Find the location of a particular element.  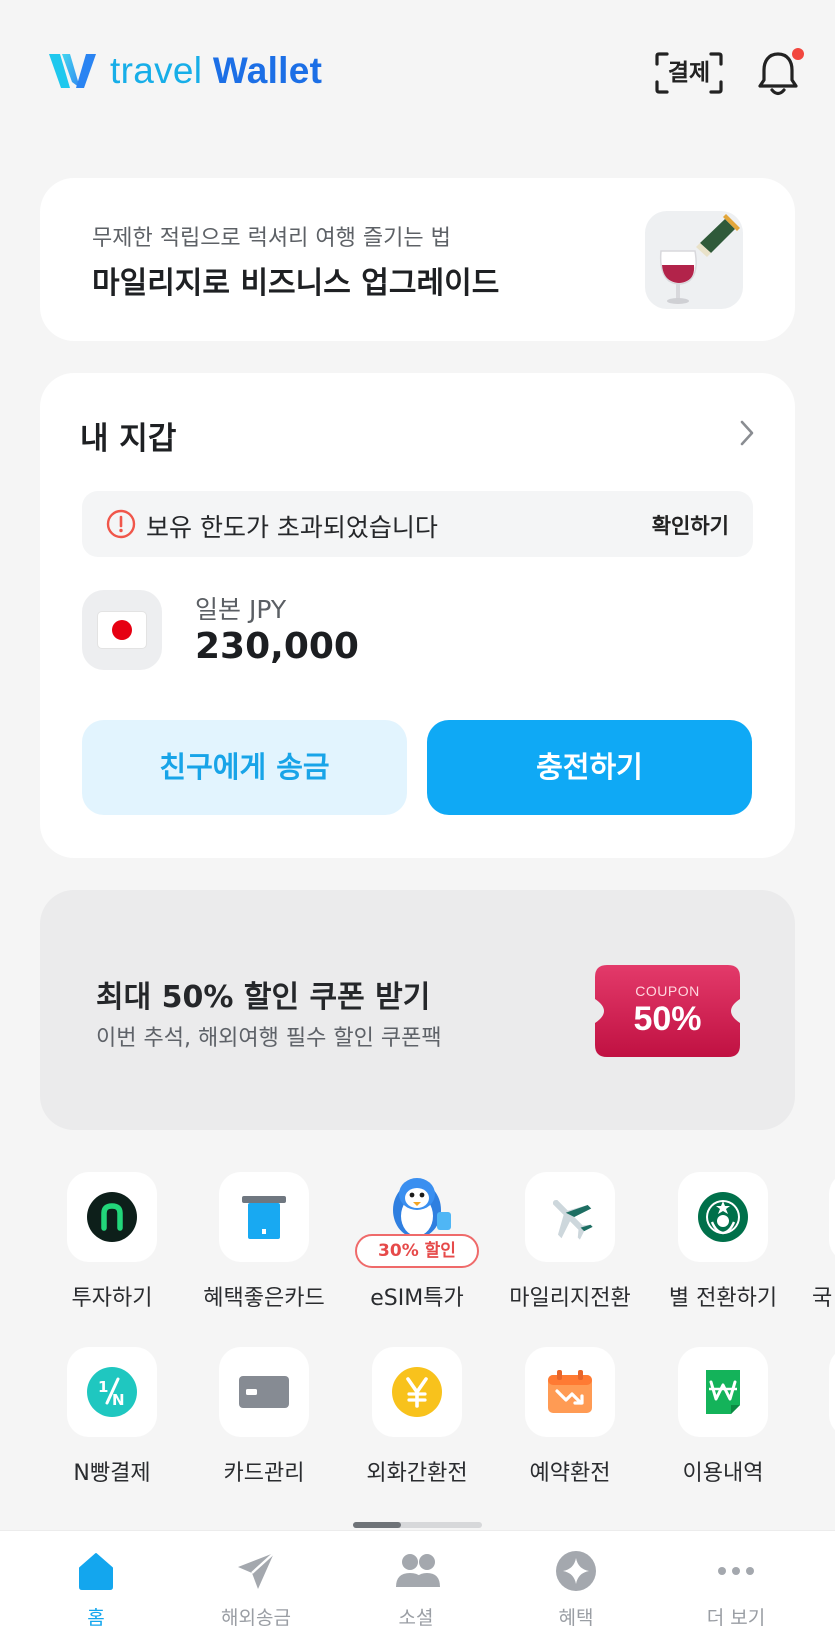

scroll-thumb is located at coordinates (377, 1525).